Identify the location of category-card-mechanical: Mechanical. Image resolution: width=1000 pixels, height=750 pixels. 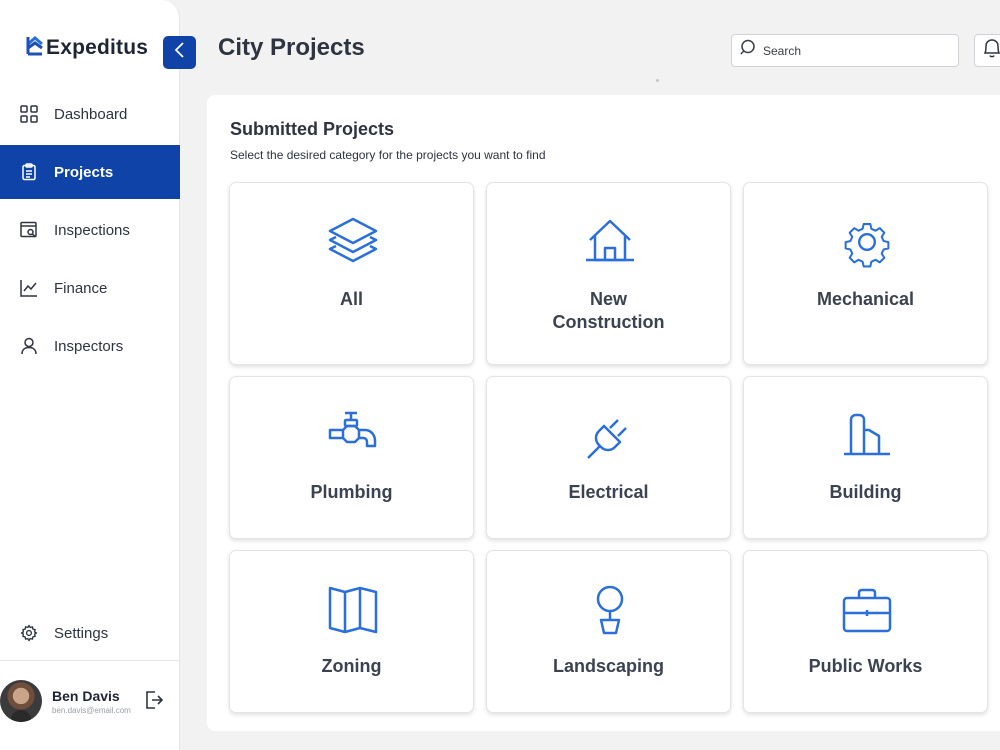
(865, 273).